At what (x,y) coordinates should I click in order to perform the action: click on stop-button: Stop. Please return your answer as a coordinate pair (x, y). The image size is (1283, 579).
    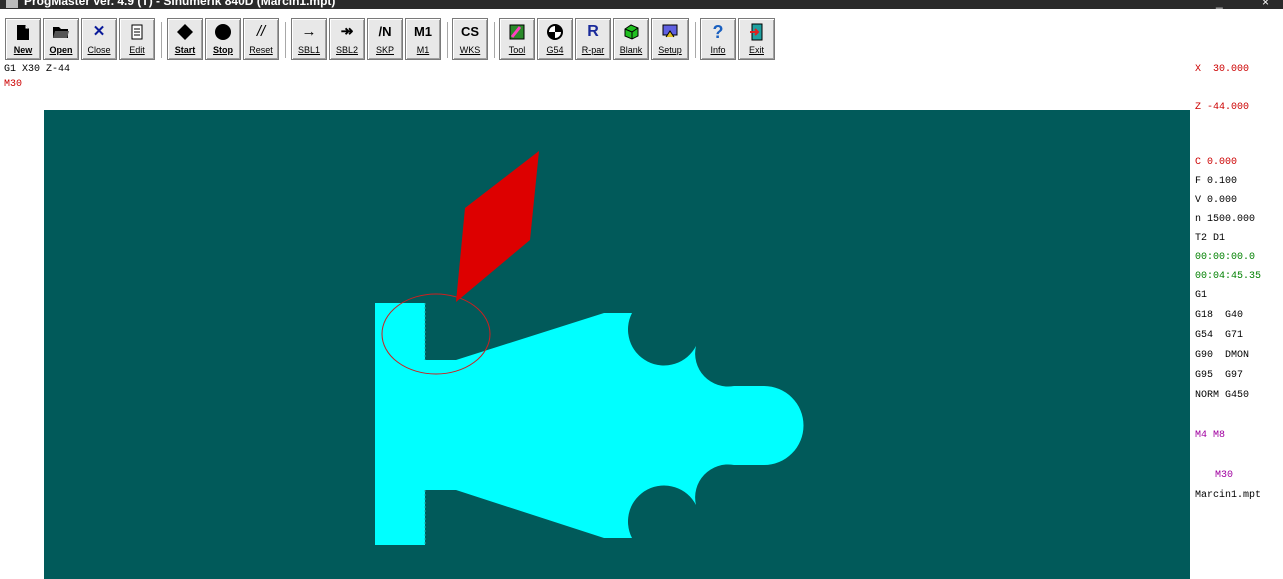
    Looking at the image, I should click on (223, 39).